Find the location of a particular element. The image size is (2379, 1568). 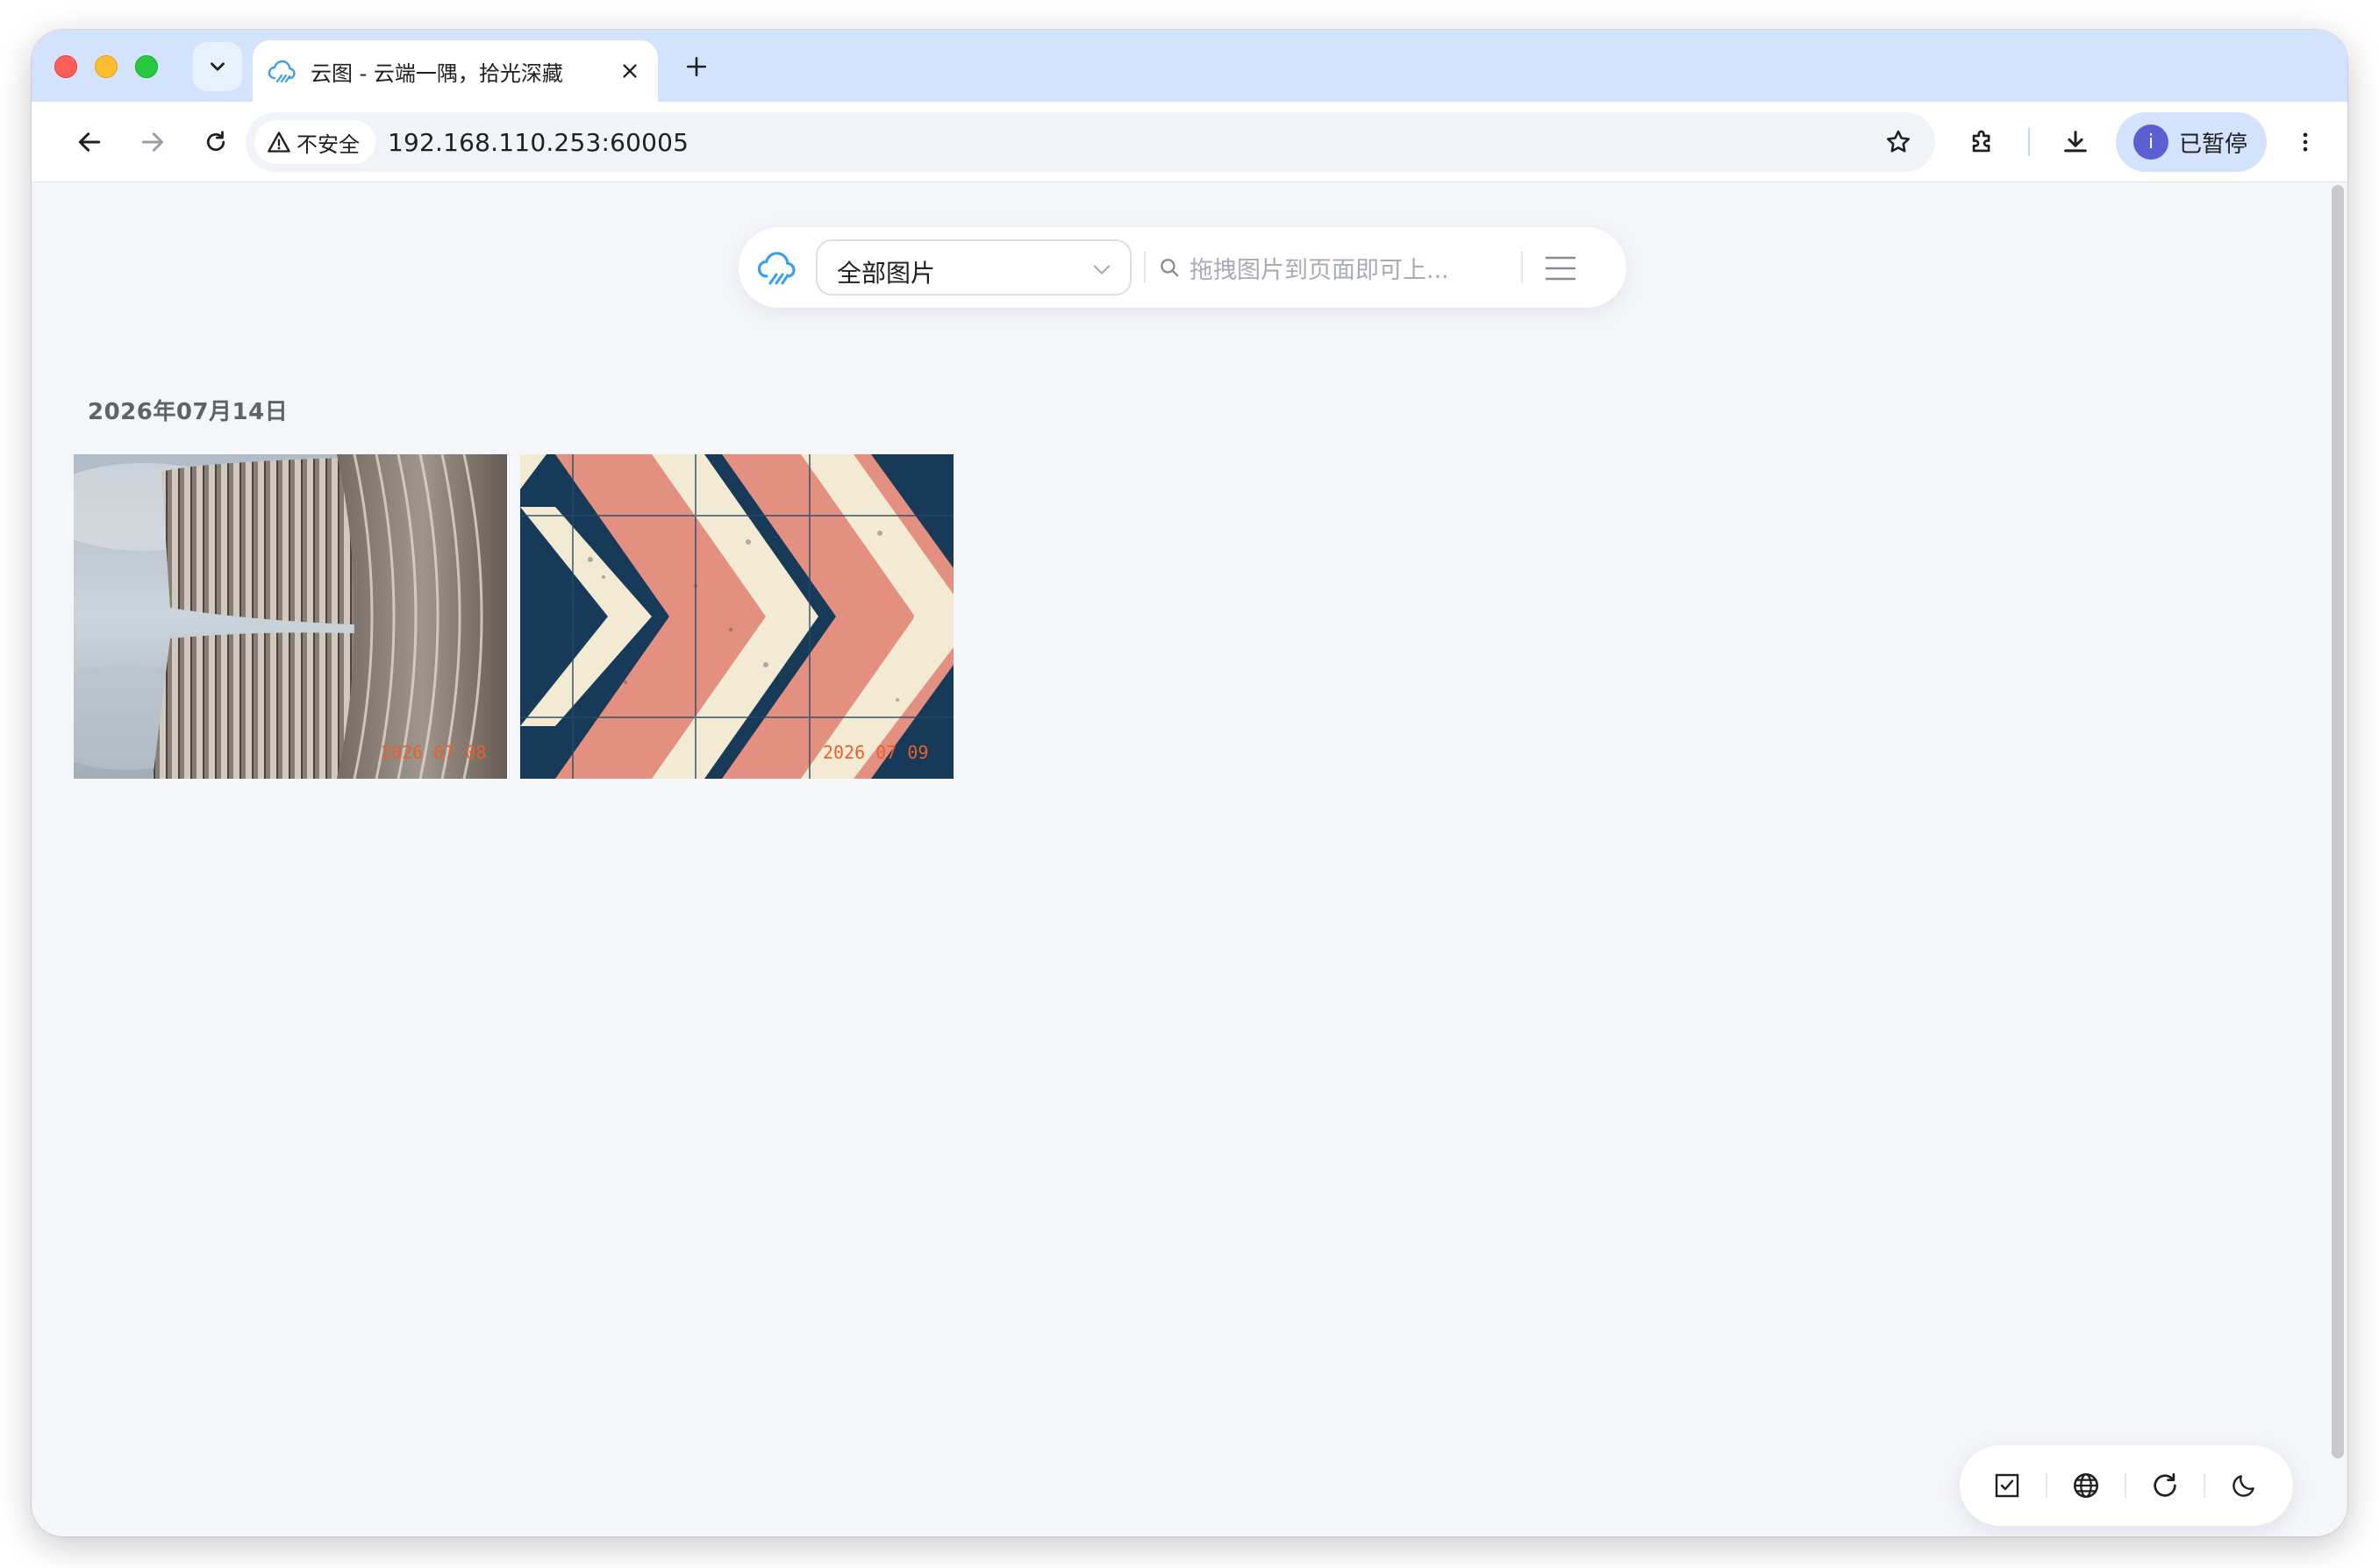

dark-mode-button is located at coordinates (2244, 1486).